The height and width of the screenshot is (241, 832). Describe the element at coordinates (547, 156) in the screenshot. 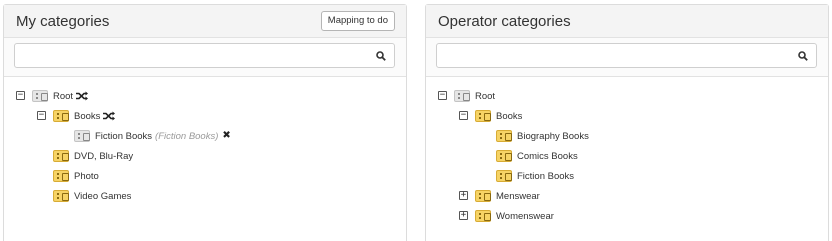

I see `tree-node-label: Comics Books` at that location.